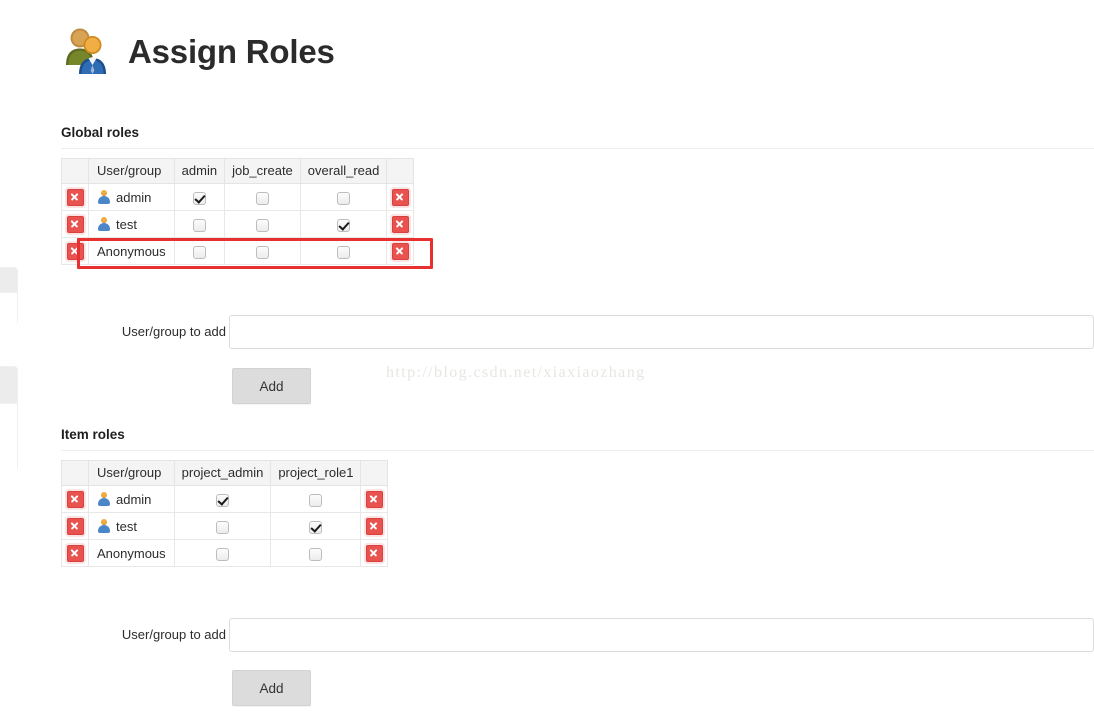  I want to click on global-add-user-label: User/group to add, so click(173, 331).